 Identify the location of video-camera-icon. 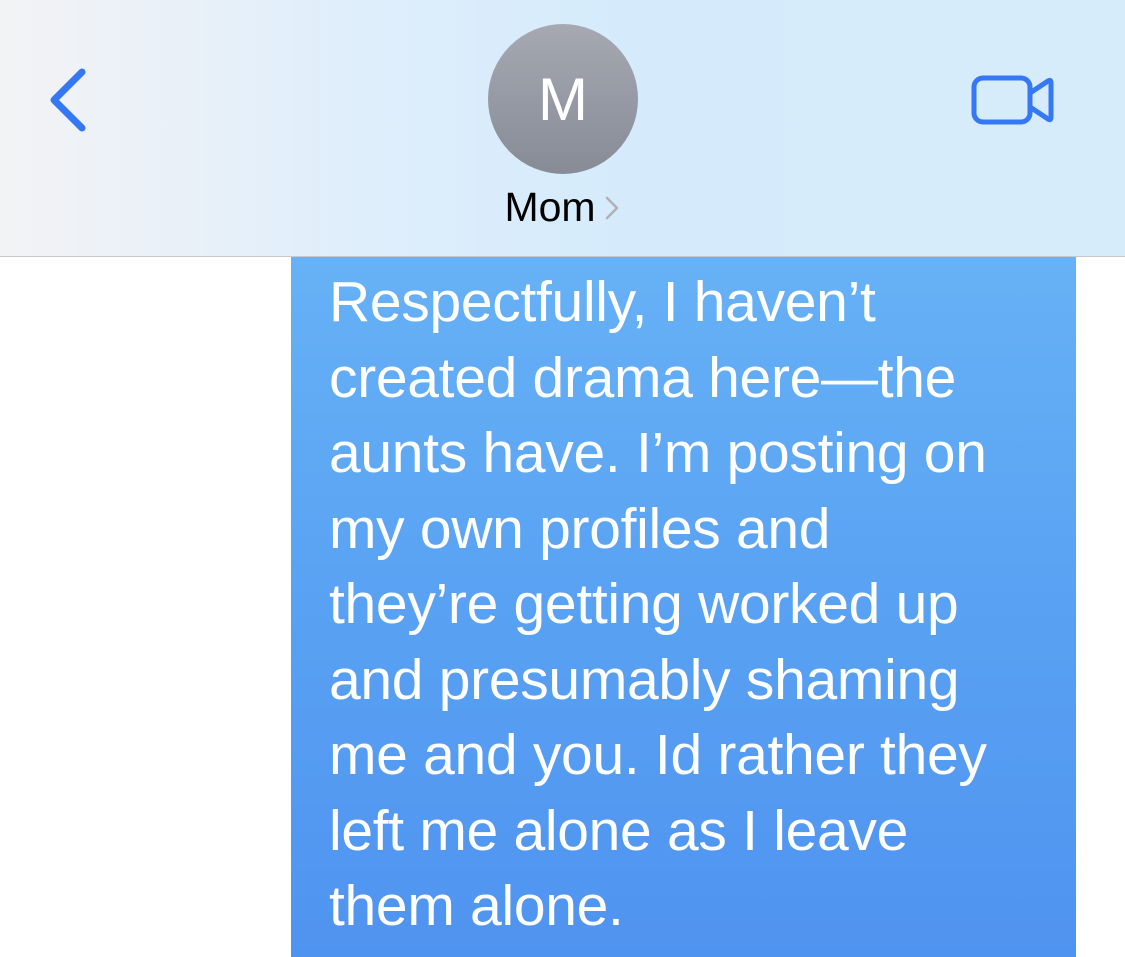
(1013, 100).